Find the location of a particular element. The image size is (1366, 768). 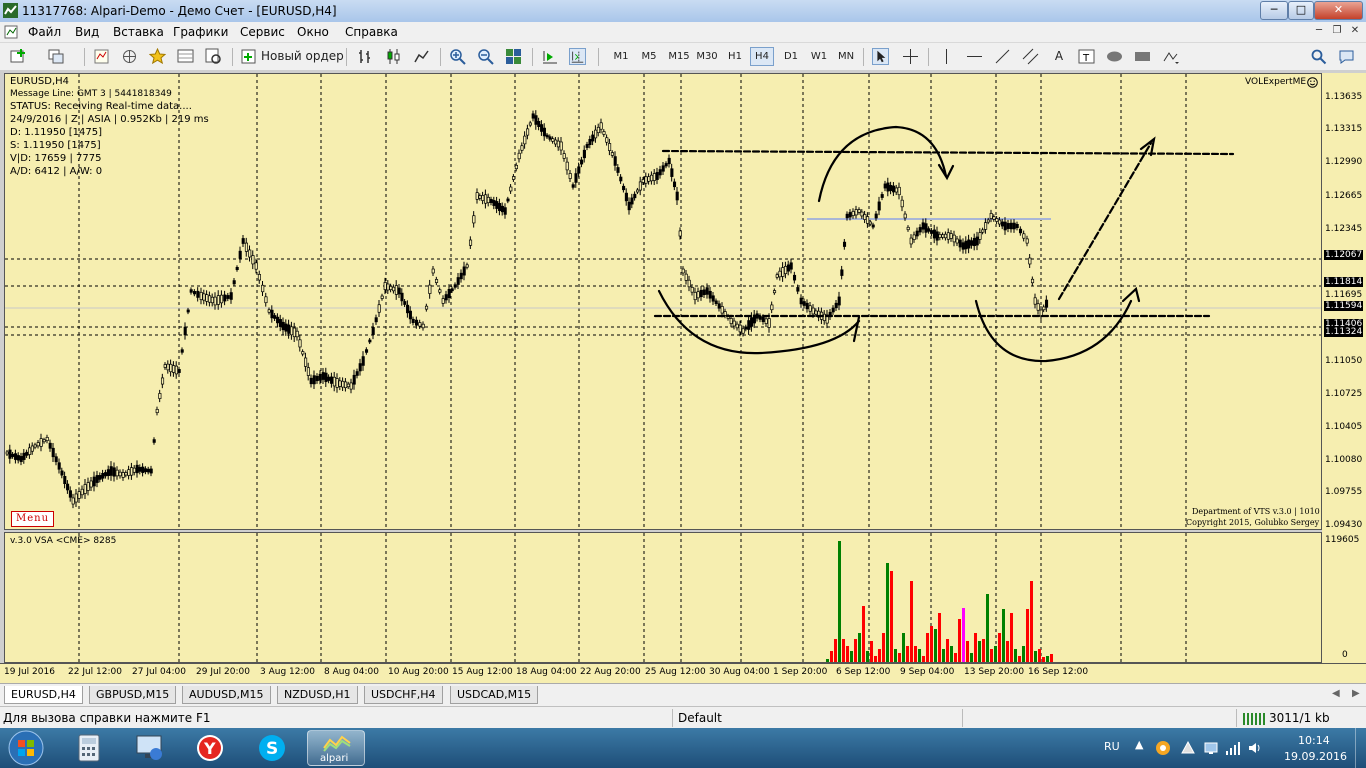

chart-shift-icon is located at coordinates (577, 56).